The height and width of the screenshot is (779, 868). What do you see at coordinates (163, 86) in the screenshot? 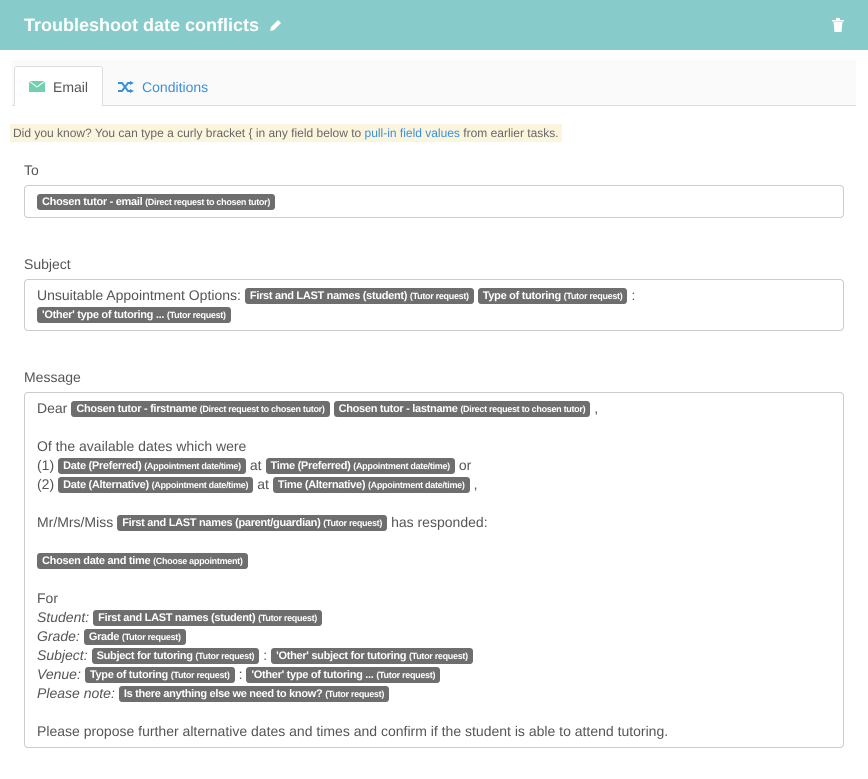
I see `tab: Conditions` at bounding box center [163, 86].